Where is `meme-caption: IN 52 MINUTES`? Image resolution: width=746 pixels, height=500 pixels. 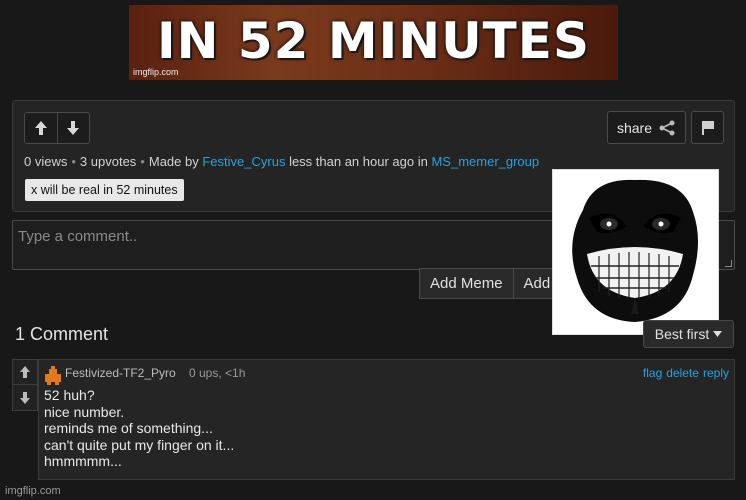 meme-caption: IN 52 MINUTES is located at coordinates (373, 41).